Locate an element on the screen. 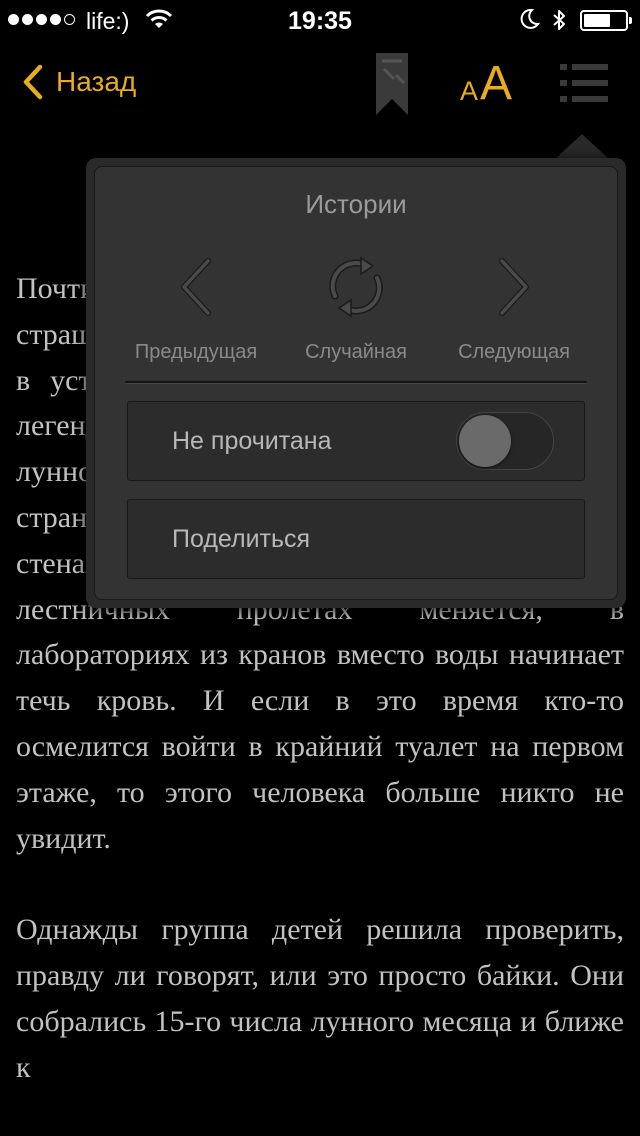 The width and height of the screenshot is (640, 1136). next-story-button: Следующая is located at coordinates (514, 305).